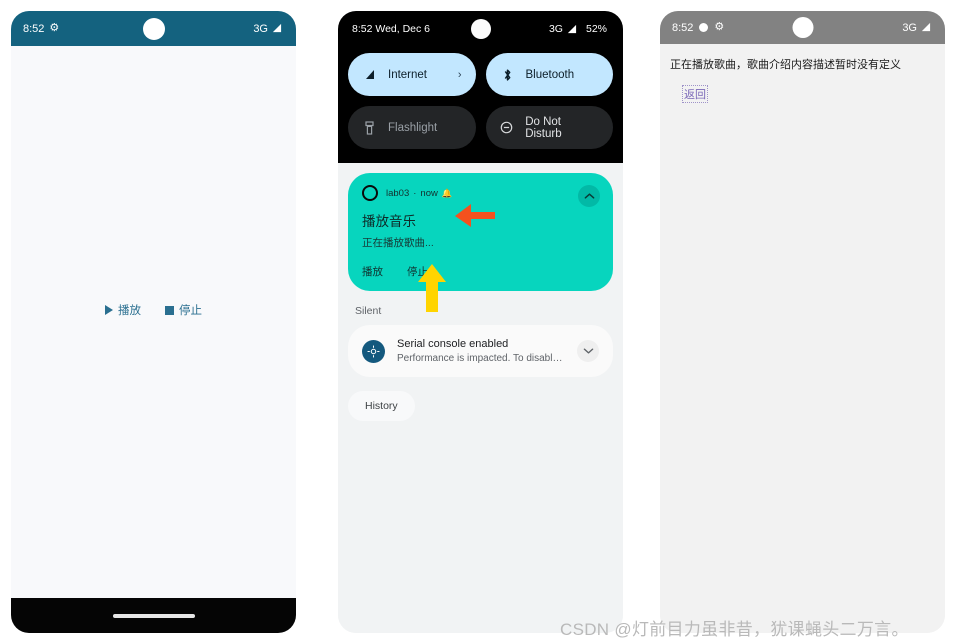 The height and width of the screenshot is (644, 954). What do you see at coordinates (507, 127) in the screenshot?
I see `do-not-disturb-icon` at bounding box center [507, 127].